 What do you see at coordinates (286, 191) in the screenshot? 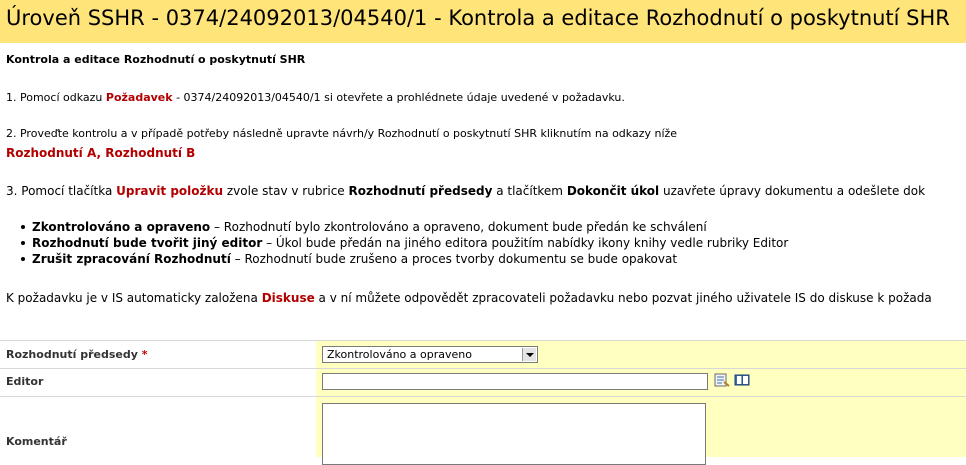
I see `step-3-mid-1: zvole stav v rubrice` at bounding box center [286, 191].